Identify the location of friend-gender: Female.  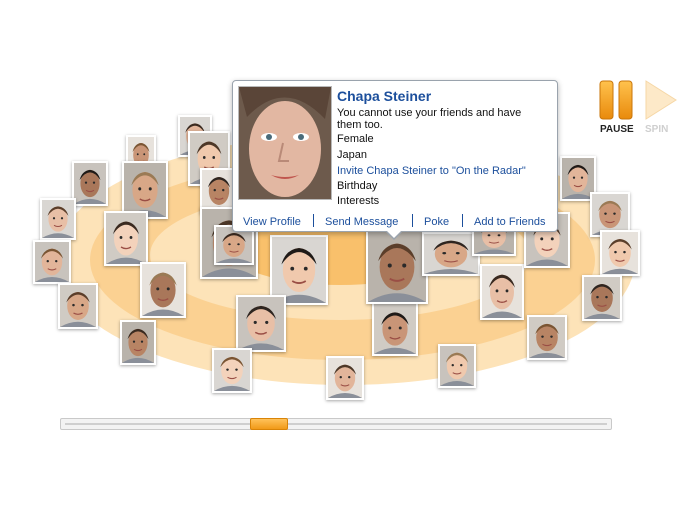
(355, 139).